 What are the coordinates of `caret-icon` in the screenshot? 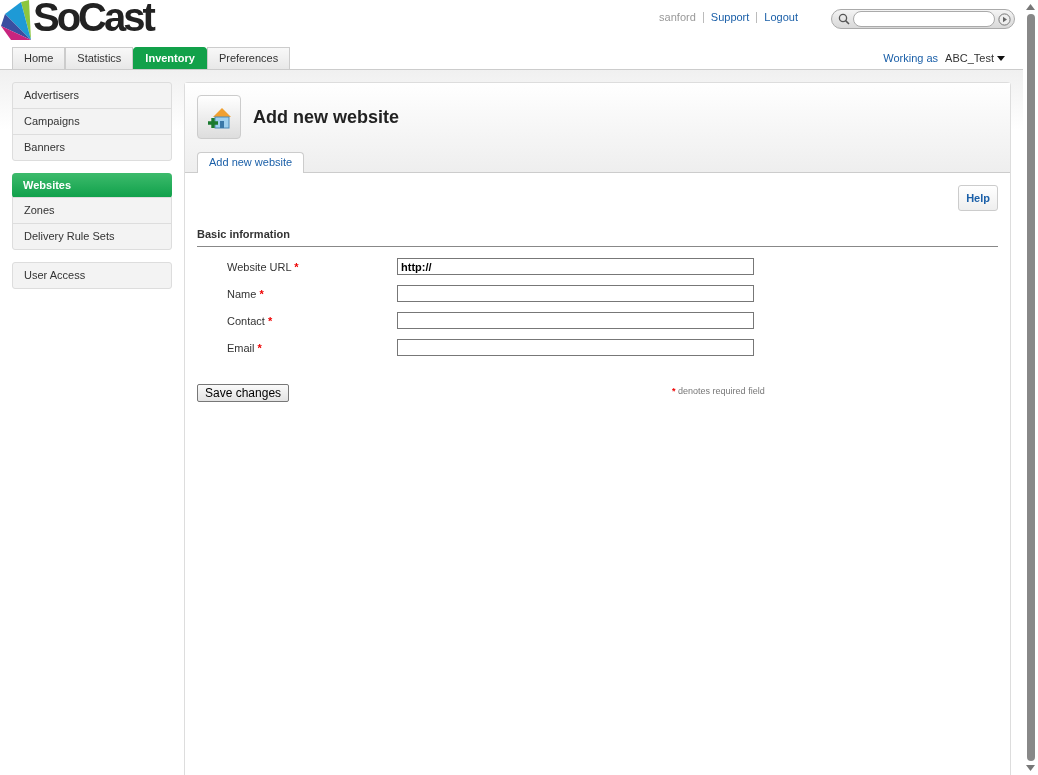 It's located at (1001, 58).